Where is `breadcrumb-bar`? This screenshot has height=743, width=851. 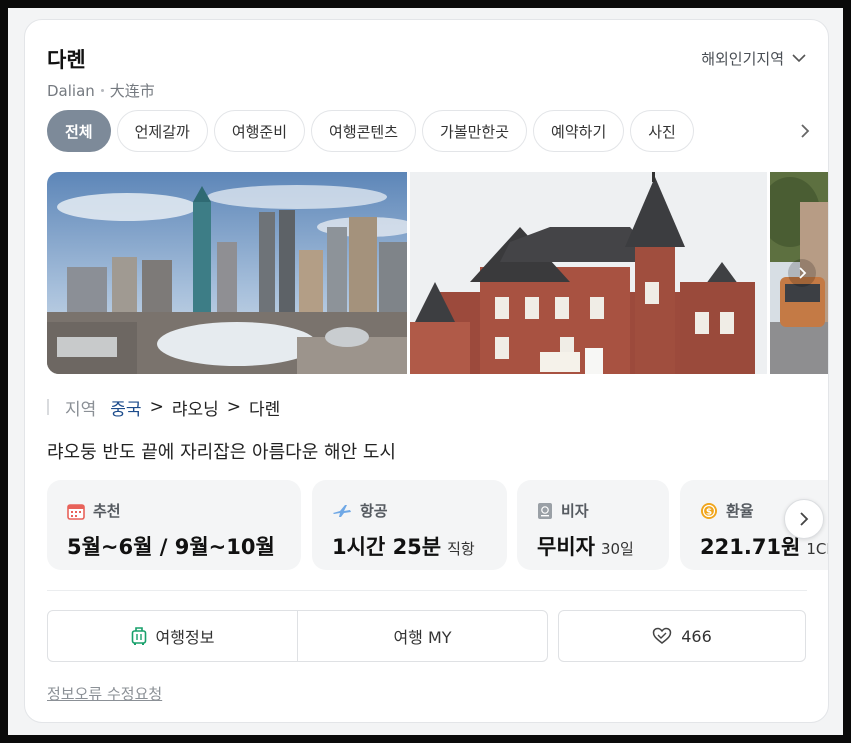
breadcrumb-bar is located at coordinates (48, 407).